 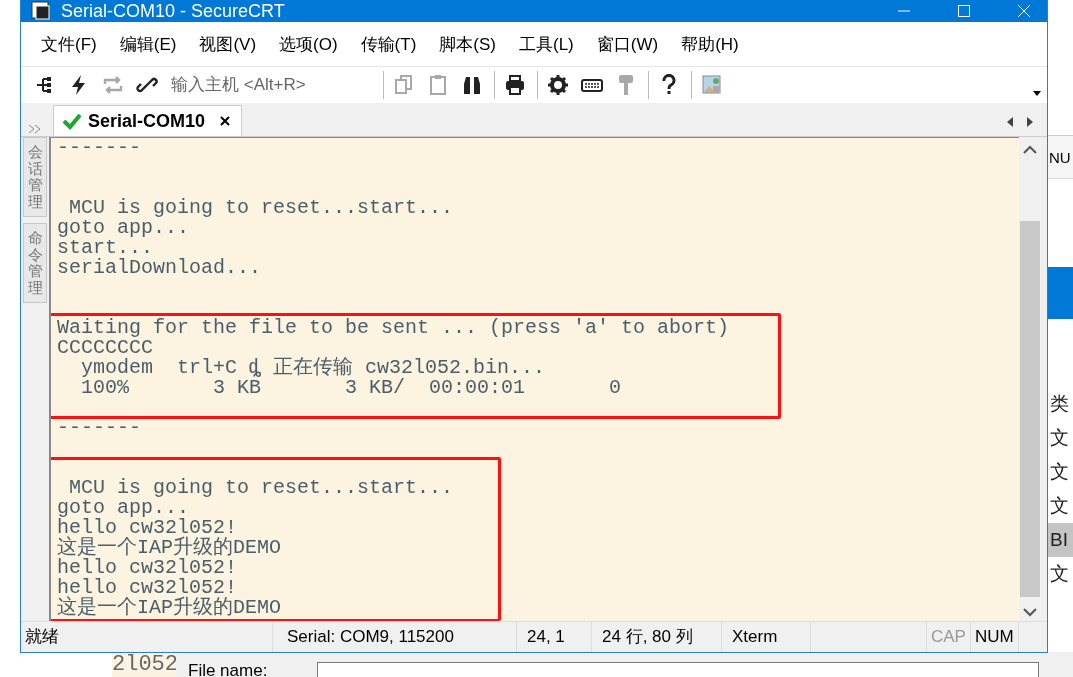 What do you see at coordinates (147, 637) in the screenshot?
I see `status-message: 就绪` at bounding box center [147, 637].